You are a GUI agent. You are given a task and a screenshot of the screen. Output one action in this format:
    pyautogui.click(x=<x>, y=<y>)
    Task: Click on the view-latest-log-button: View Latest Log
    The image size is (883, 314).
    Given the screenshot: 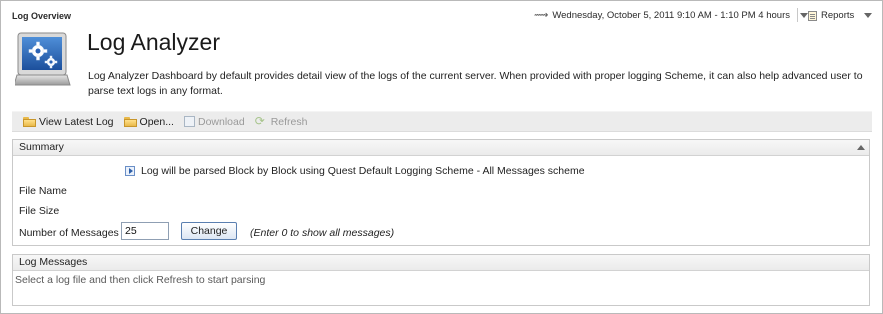 What is the action you would take?
    pyautogui.click(x=68, y=122)
    